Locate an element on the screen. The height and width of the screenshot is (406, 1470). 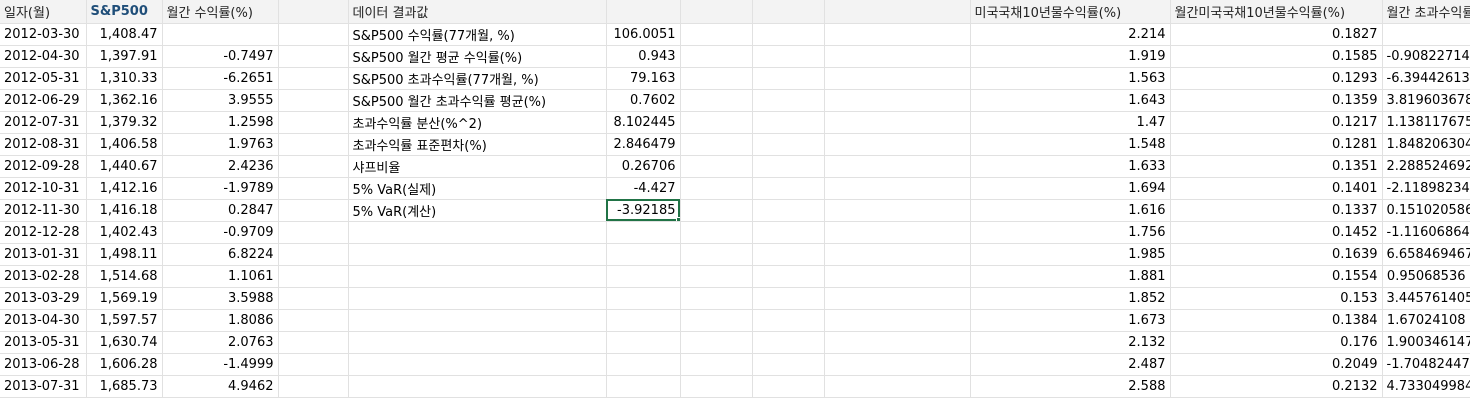
cell-monthly-treasury-return: 0.1351 is located at coordinates (1276, 166).